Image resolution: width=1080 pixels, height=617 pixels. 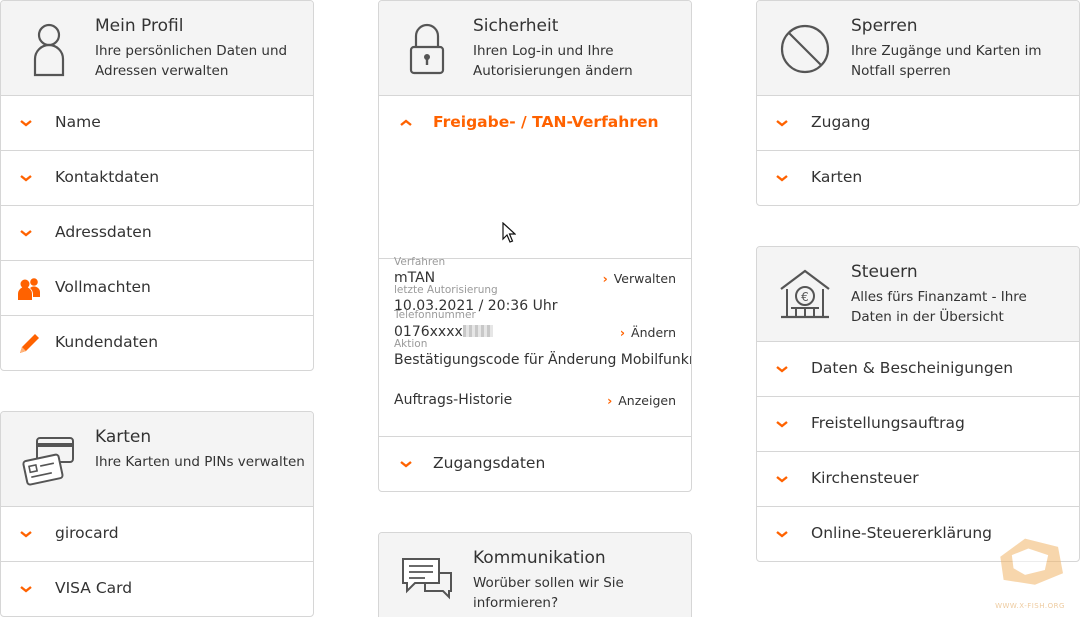 I want to click on watermark-logo: WWW.X-FISH.ORG, so click(x=1030, y=572).